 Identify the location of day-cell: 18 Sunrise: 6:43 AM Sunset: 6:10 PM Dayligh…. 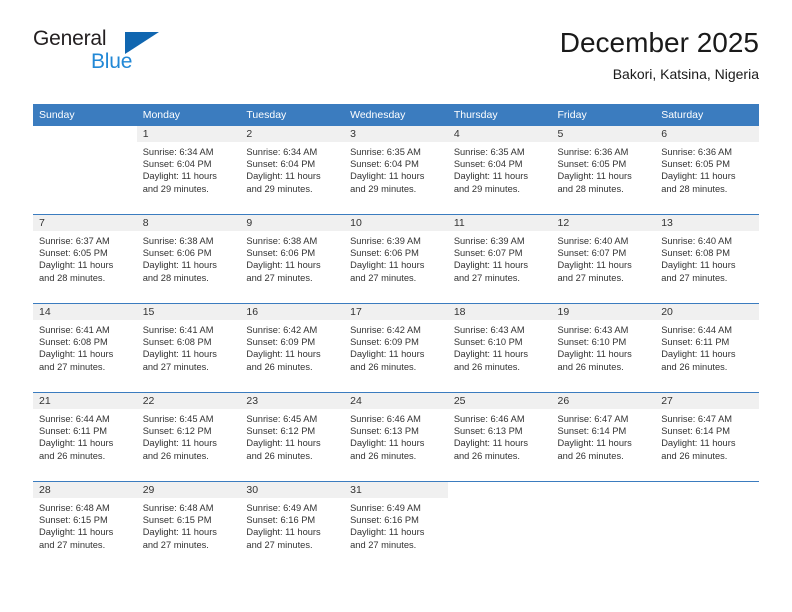
(499, 348).